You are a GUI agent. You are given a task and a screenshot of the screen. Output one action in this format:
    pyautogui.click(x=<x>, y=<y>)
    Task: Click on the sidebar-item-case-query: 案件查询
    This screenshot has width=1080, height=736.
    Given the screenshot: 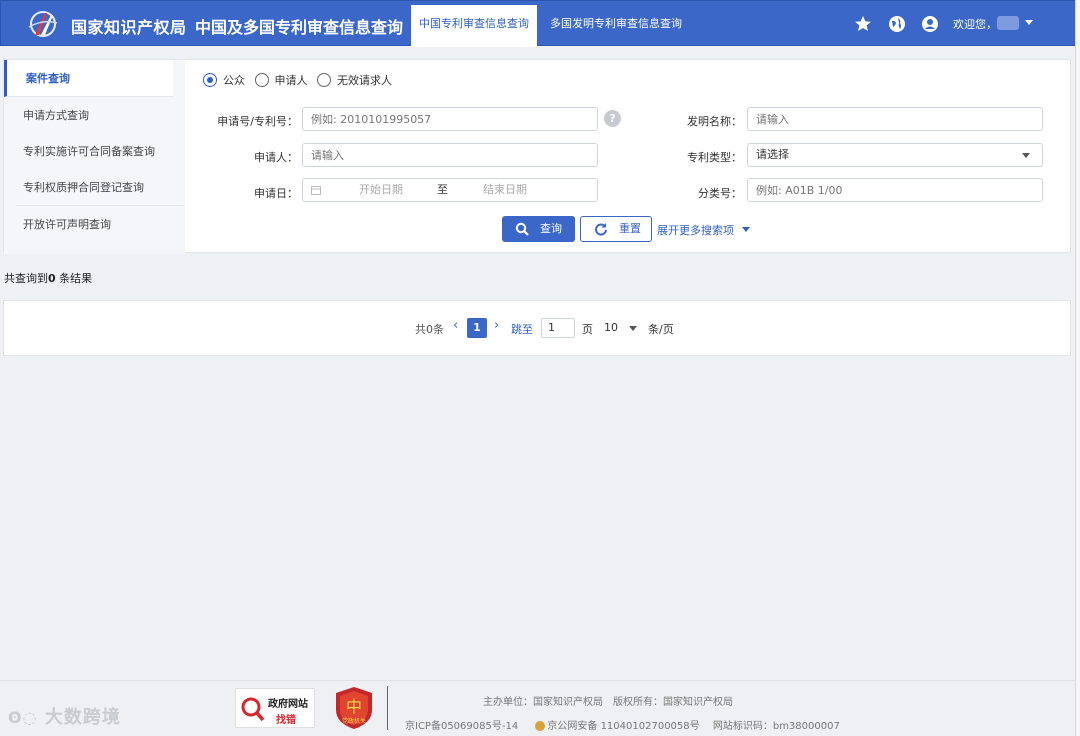 What is the action you would take?
    pyautogui.click(x=88, y=78)
    